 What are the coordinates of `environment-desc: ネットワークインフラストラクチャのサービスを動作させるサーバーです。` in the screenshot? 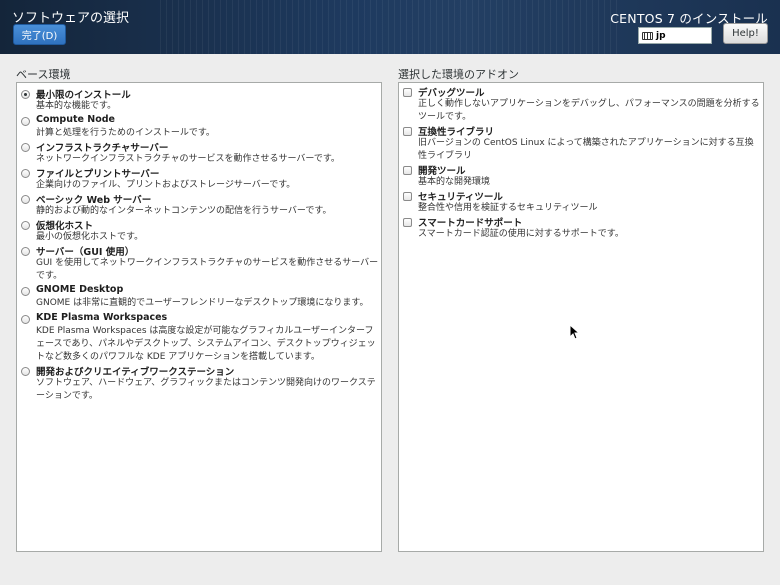 It's located at (188, 159).